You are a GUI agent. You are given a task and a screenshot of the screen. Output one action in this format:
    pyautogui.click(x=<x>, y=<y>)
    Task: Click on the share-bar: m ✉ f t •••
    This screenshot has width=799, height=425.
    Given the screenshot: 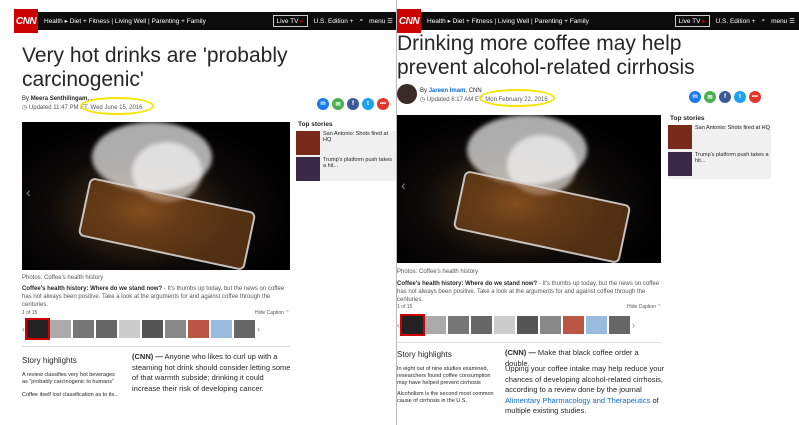 What is the action you would take?
    pyautogui.click(x=725, y=97)
    